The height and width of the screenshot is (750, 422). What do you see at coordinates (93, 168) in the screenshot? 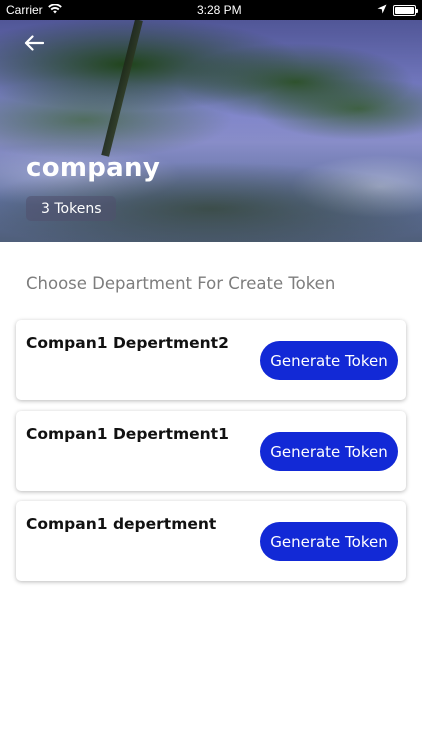
I see `company-title: company` at bounding box center [93, 168].